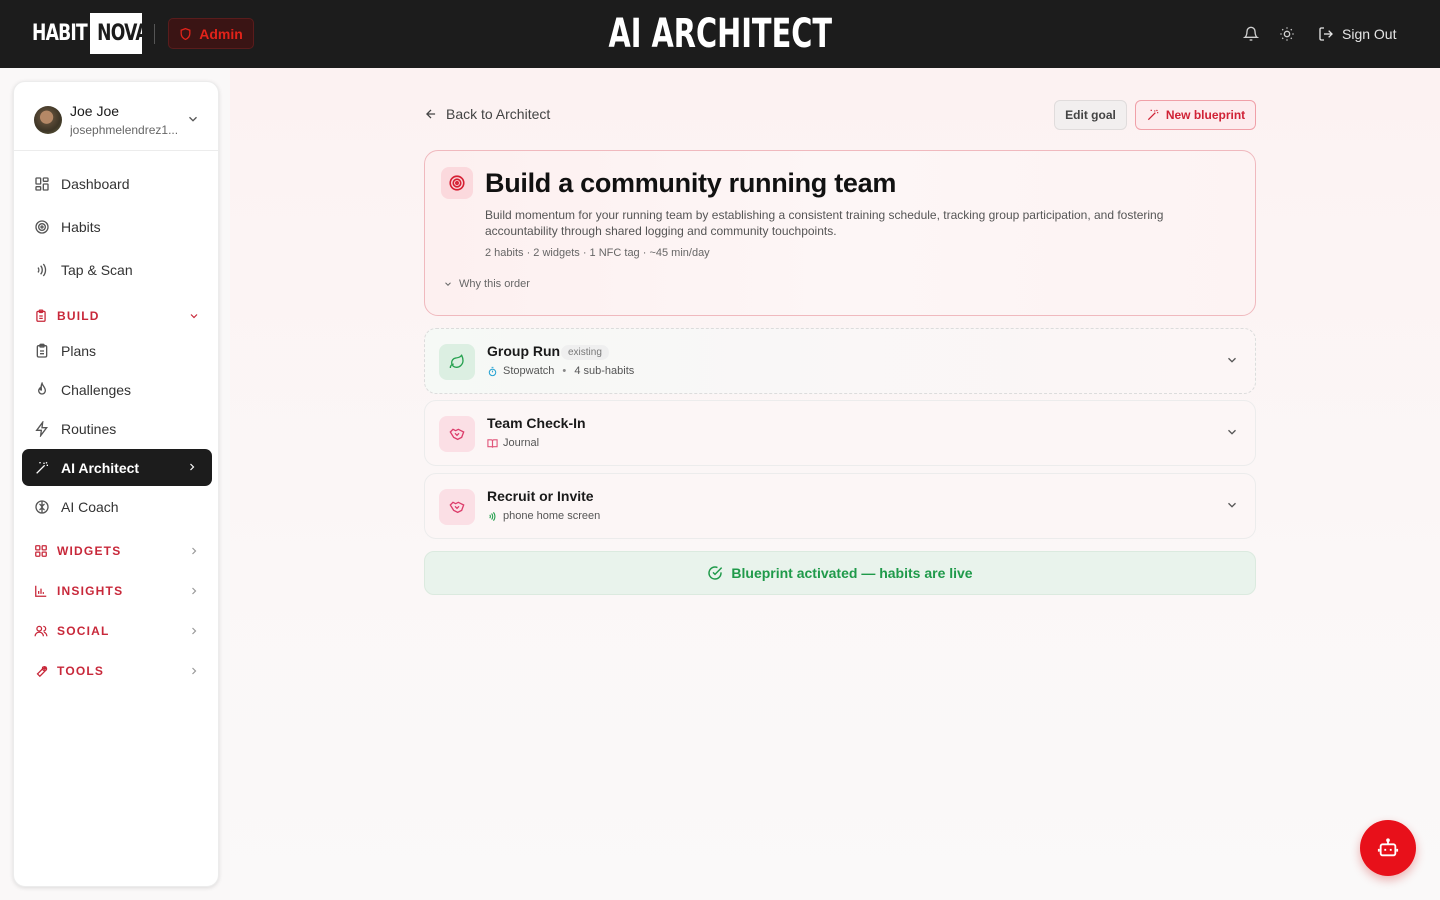 The width and height of the screenshot is (1440, 900). Describe the element at coordinates (536, 423) in the screenshot. I see `habit-title: Team Check-In` at that location.